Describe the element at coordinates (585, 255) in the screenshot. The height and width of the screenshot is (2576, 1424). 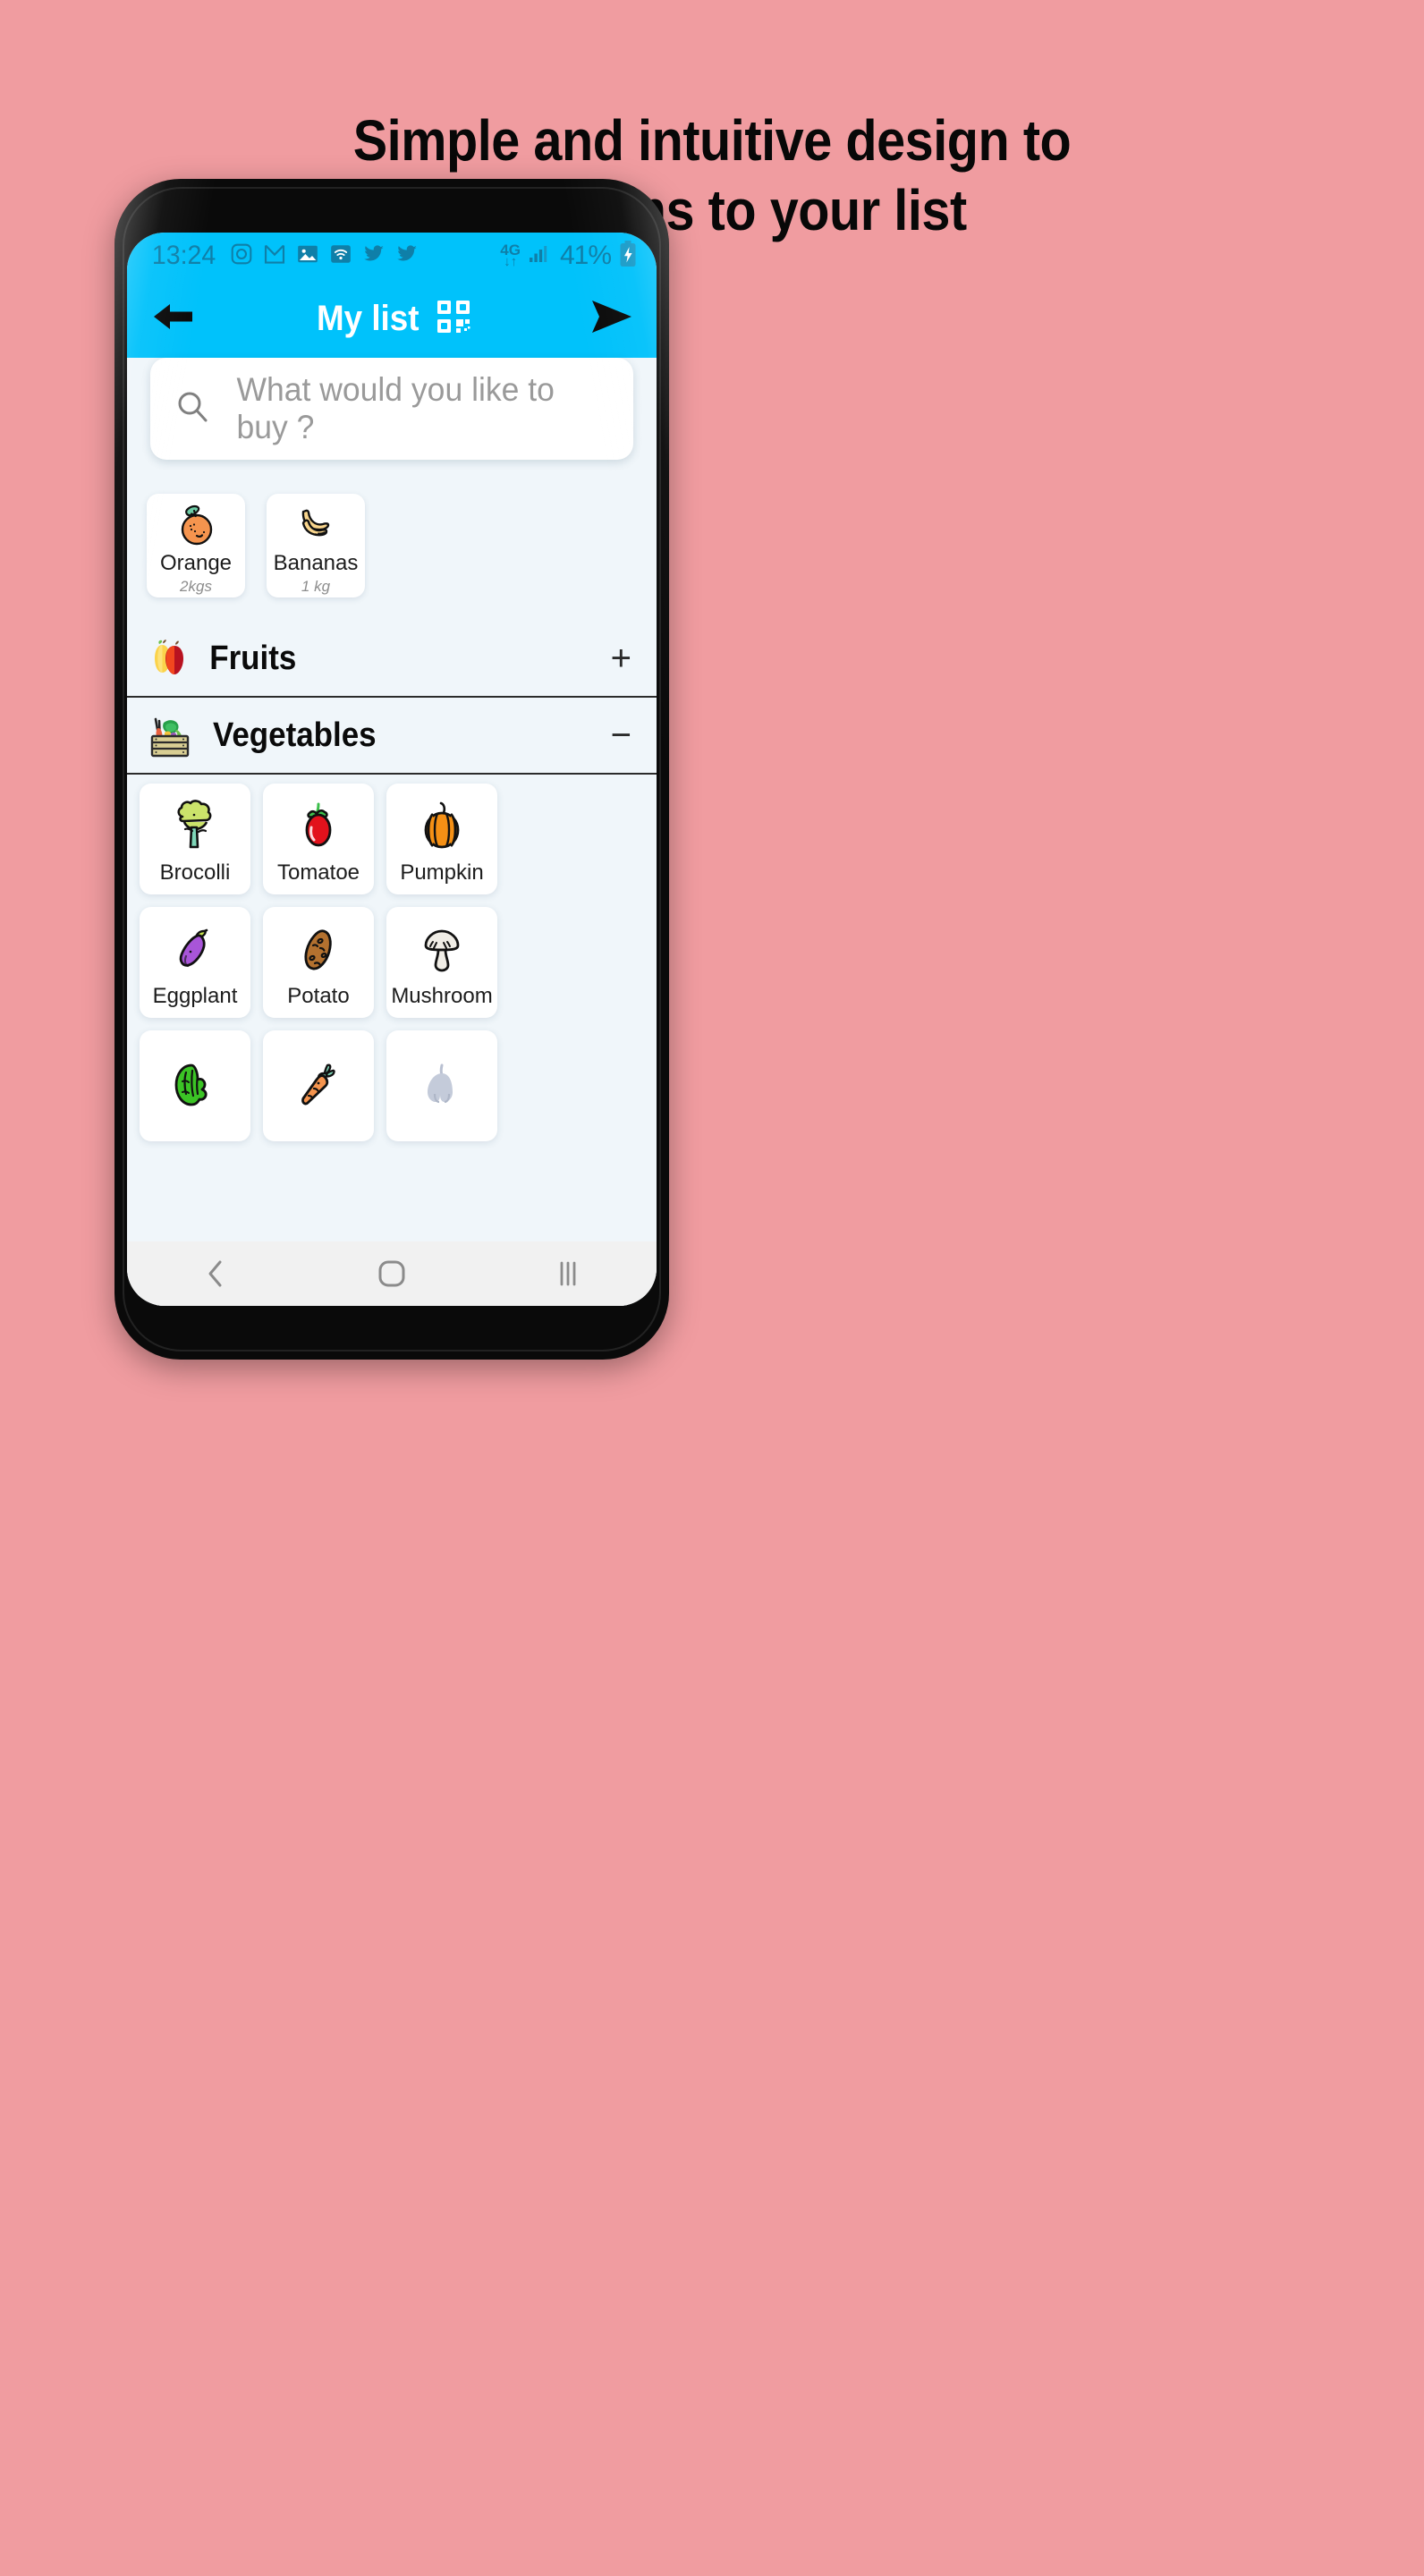
I see `battery-percent-label: 41%` at that location.